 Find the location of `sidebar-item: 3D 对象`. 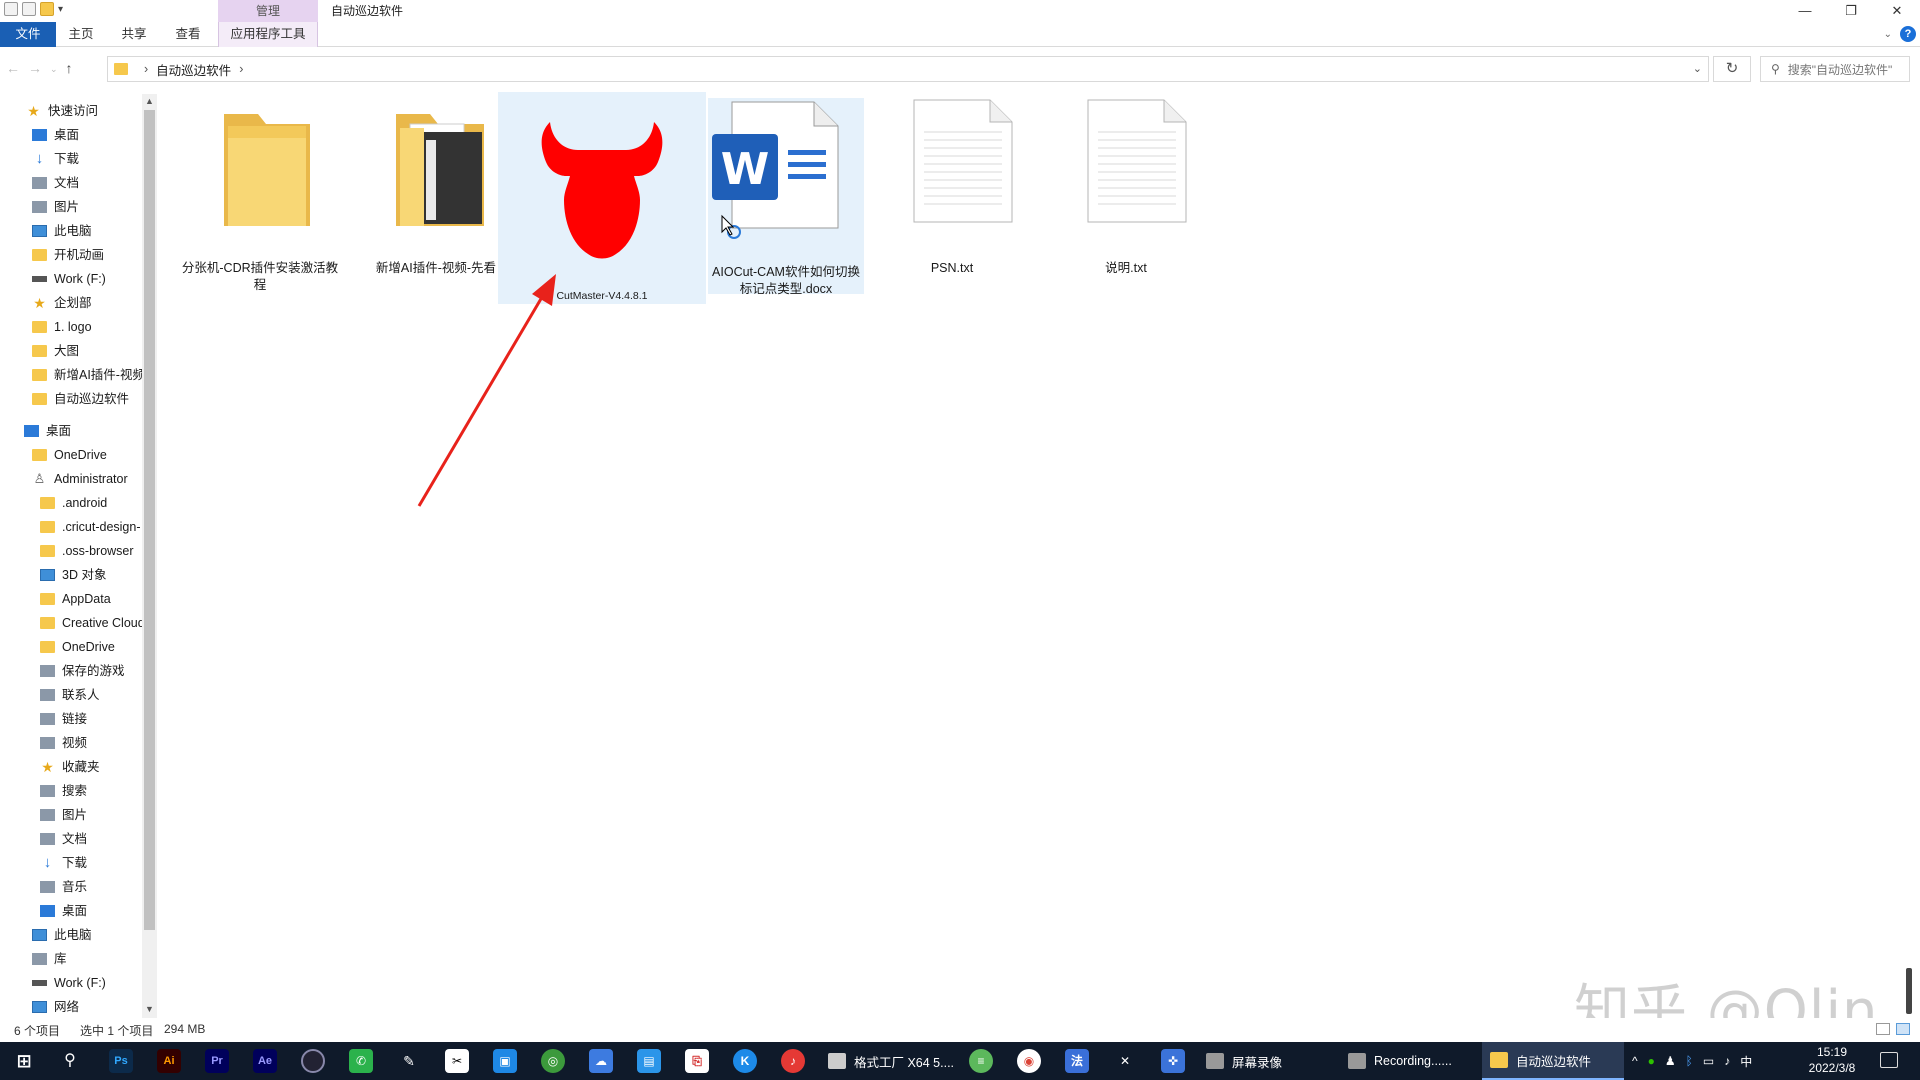

sidebar-item: 3D 对象 is located at coordinates (73, 575).